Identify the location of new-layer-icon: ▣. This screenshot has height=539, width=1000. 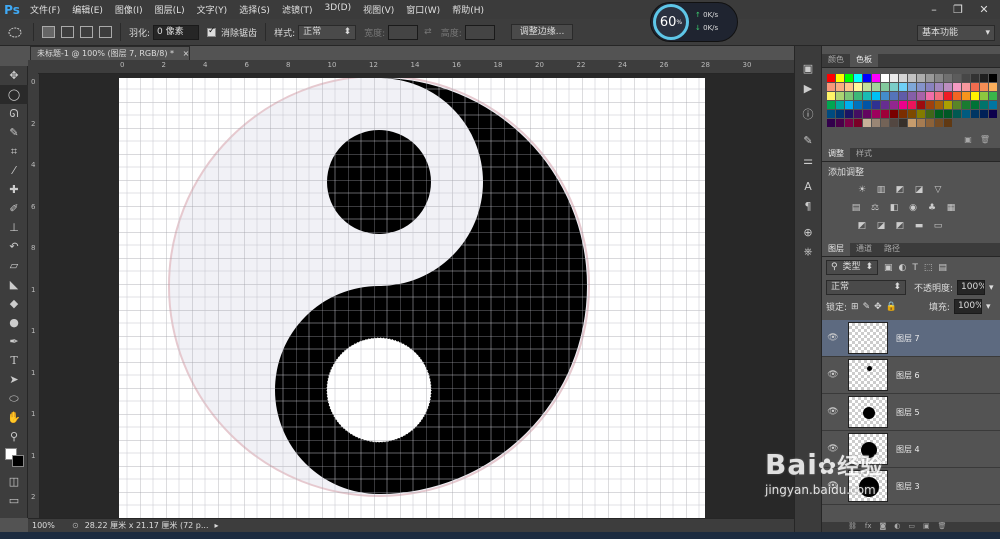
(926, 527).